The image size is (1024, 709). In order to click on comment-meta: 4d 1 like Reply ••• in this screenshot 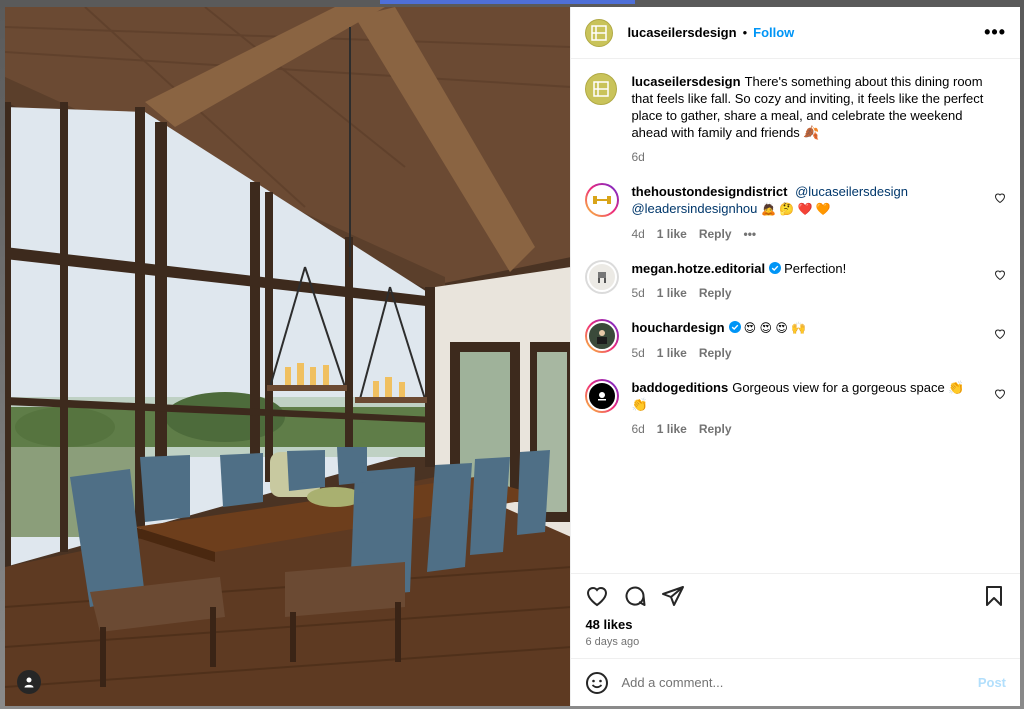, I will do `click(807, 234)`.